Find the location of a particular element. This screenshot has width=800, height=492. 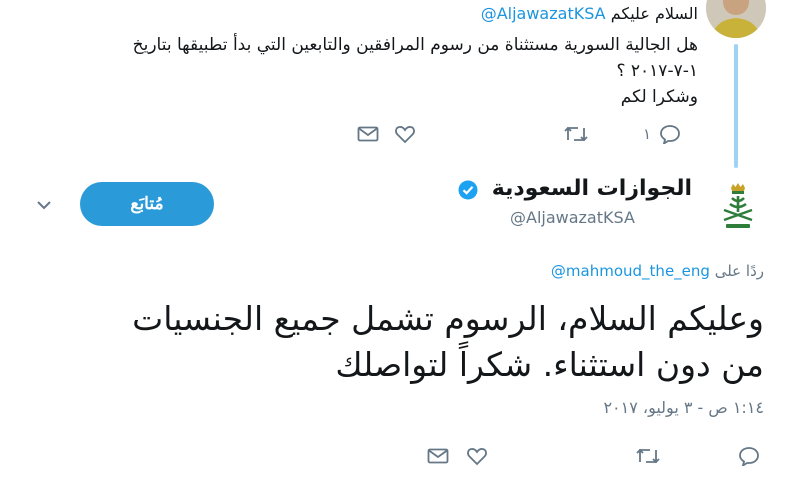

reply-action-like is located at coordinates (405, 134).